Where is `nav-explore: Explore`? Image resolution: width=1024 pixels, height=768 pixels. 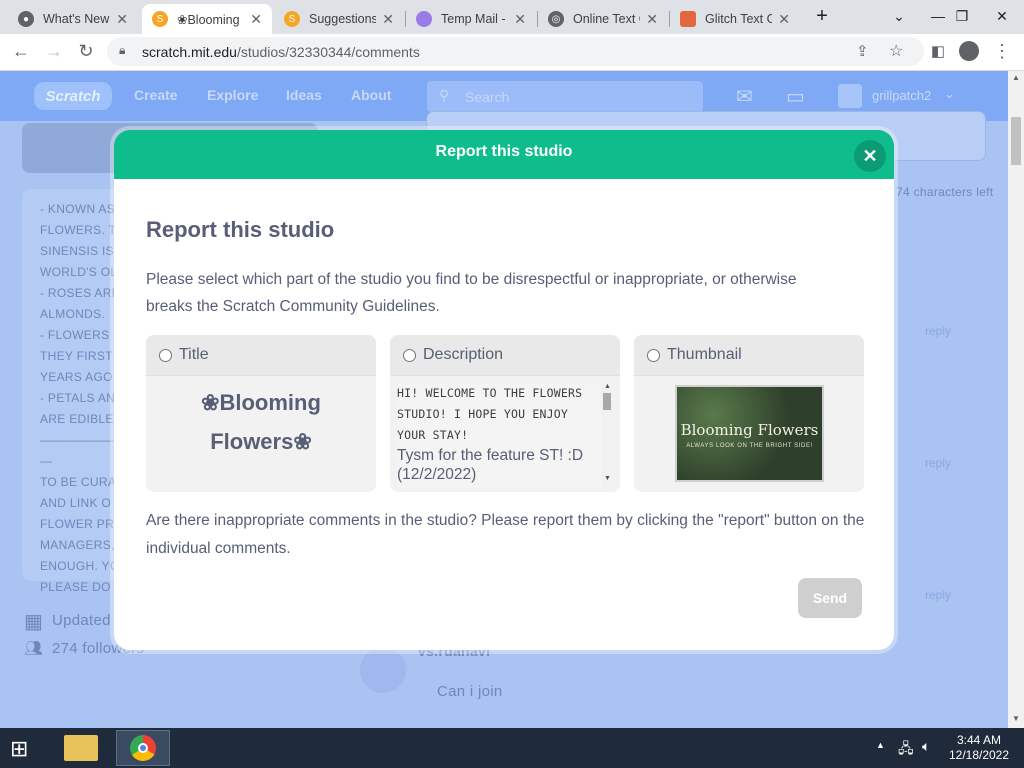 nav-explore: Explore is located at coordinates (232, 95).